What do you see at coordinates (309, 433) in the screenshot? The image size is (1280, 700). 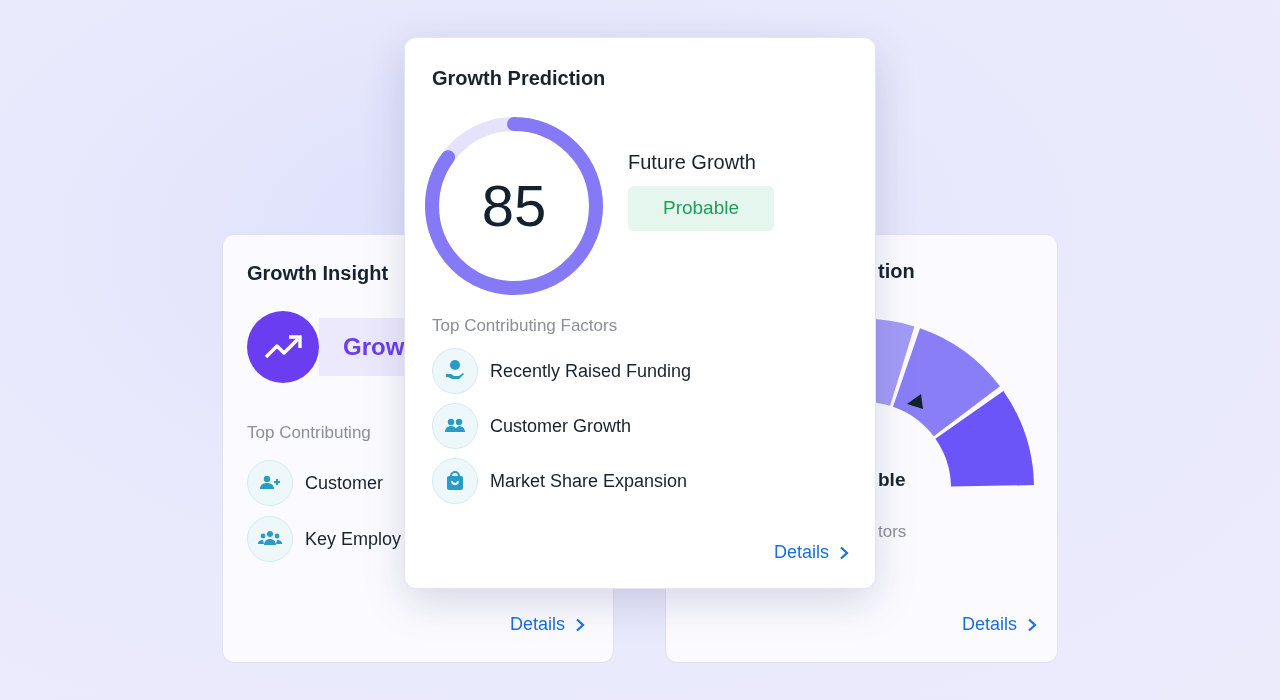 I see `factors-heading: Top Contributing` at bounding box center [309, 433].